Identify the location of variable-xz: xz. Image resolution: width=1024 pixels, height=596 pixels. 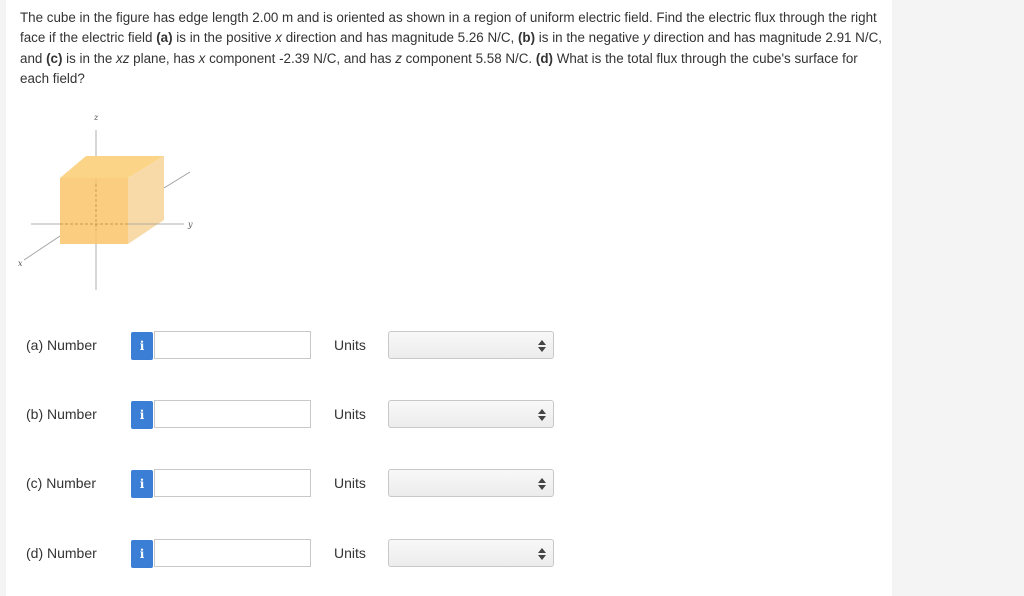
(123, 58).